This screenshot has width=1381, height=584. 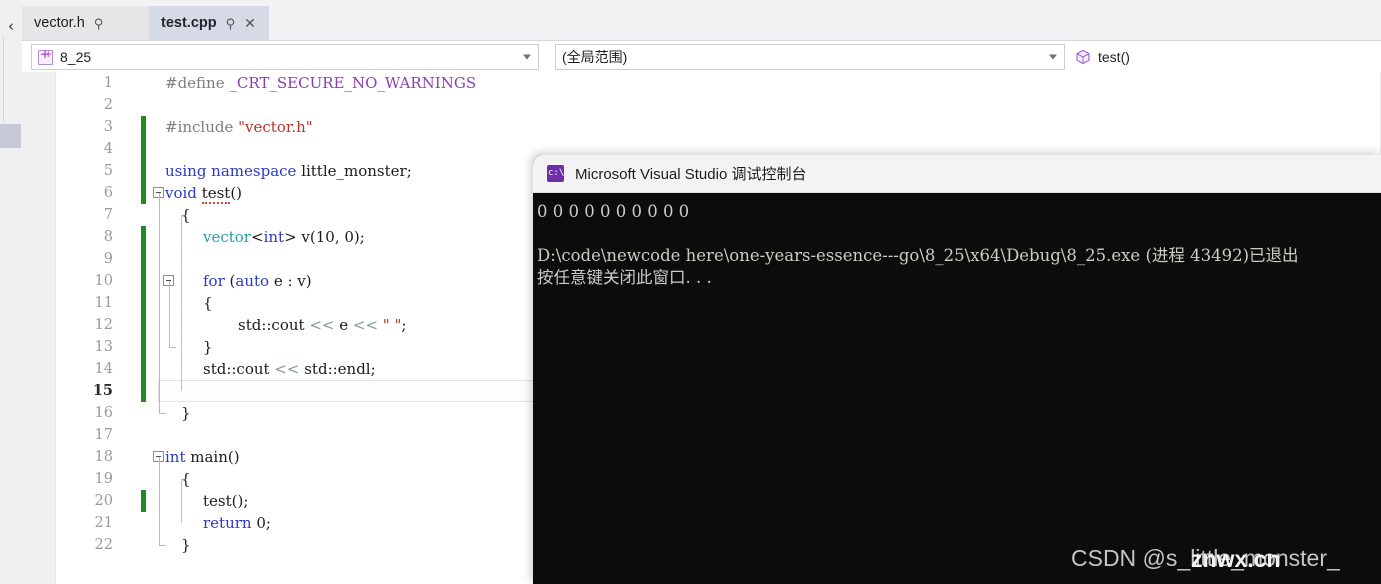 I want to click on line-number: 5, so click(x=108, y=171).